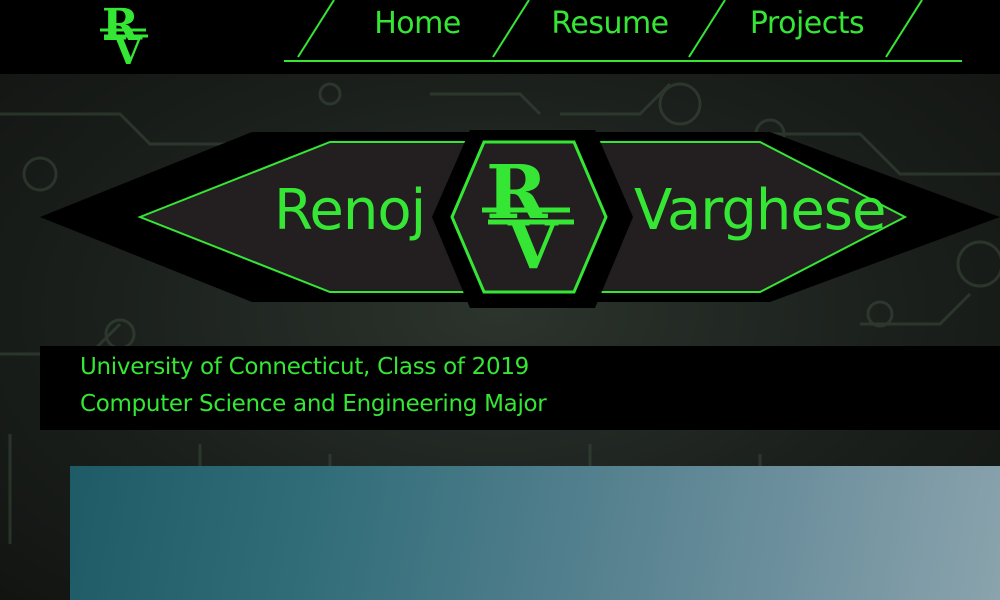  I want to click on svg-text: V, so click(533, 241).